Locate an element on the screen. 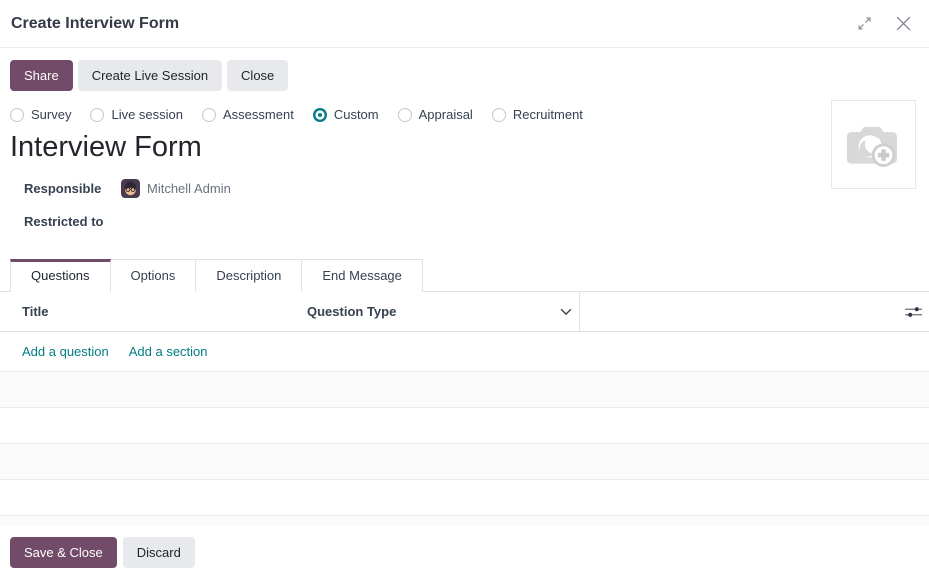 Image resolution: width=929 pixels, height=584 pixels. dialog-title: Create Interview Form is located at coordinates (95, 23).